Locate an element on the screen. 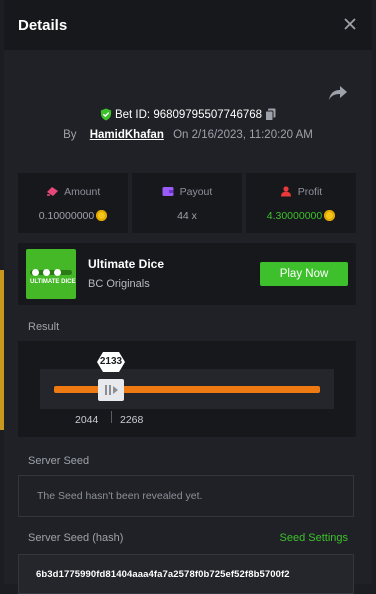 This screenshot has height=594, width=376. stat-amount-value: 0.10000000 is located at coordinates (66, 216).